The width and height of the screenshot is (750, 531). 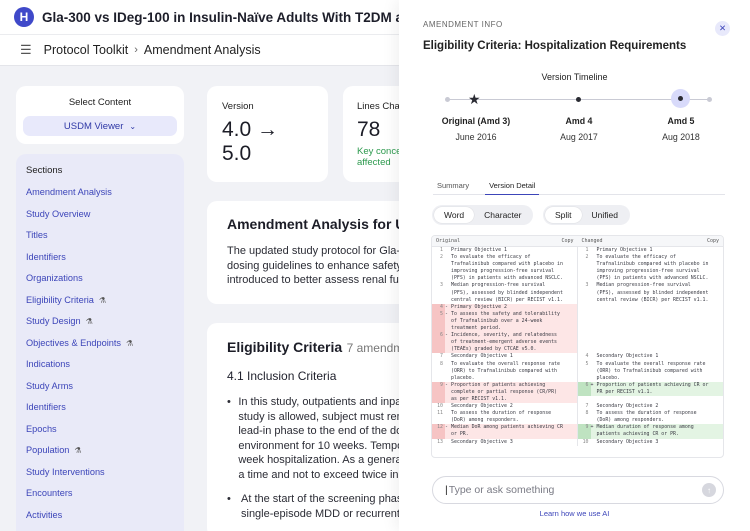 What do you see at coordinates (651, 406) in the screenshot?
I see `diff-line: 7 Secondary Objective 2` at bounding box center [651, 406].